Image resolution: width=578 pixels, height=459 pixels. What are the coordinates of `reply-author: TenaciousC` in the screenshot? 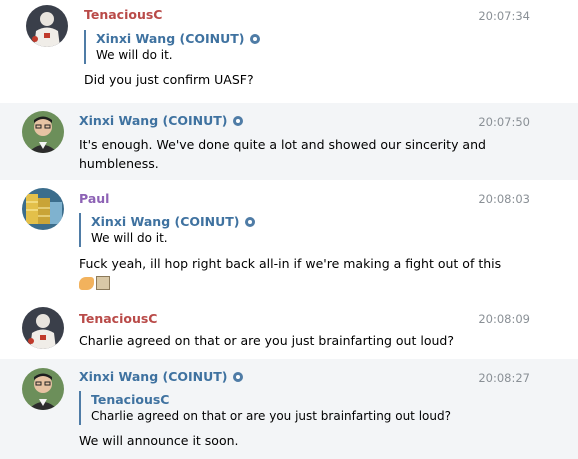 It's located at (130, 399).